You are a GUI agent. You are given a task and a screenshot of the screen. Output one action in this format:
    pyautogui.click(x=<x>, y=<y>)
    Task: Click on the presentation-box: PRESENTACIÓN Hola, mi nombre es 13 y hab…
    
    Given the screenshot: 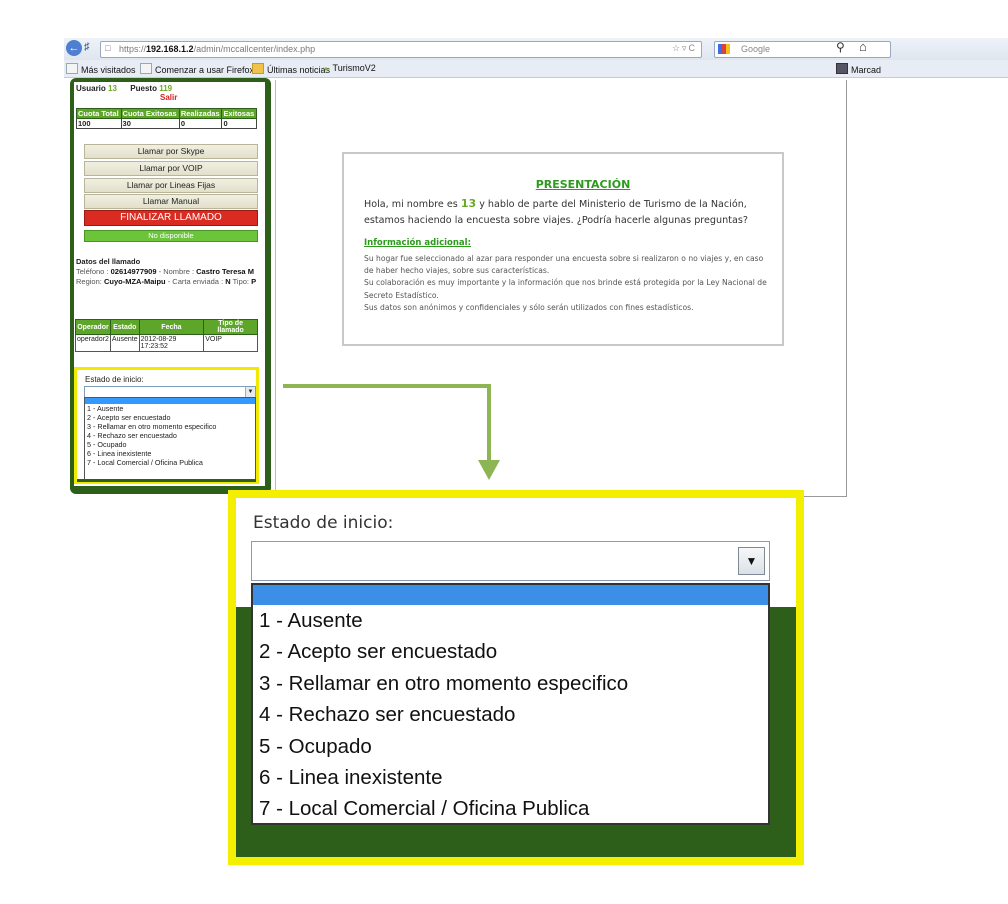 What is the action you would take?
    pyautogui.click(x=563, y=249)
    